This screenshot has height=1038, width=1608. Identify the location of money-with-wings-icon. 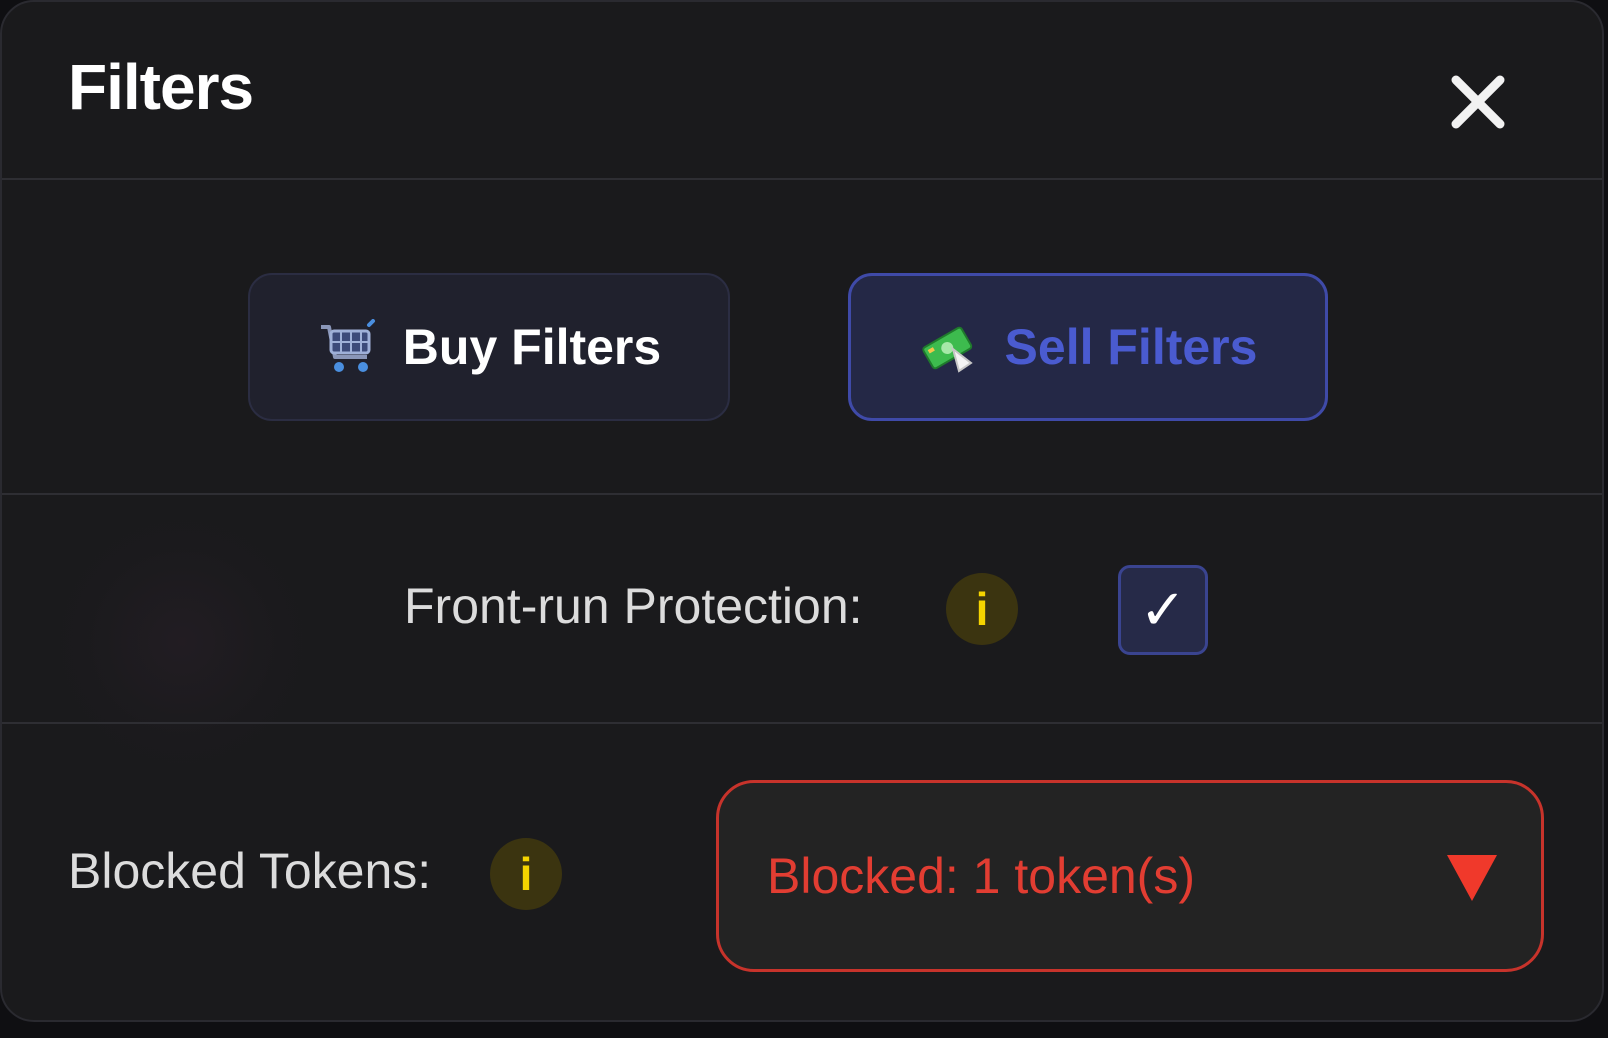
(947, 349).